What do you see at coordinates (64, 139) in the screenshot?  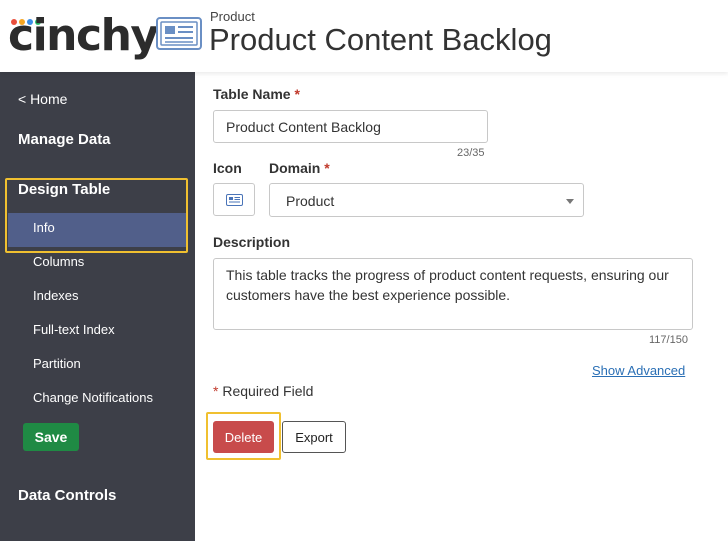 I see `sidebar-manage-data: Manage Data` at bounding box center [64, 139].